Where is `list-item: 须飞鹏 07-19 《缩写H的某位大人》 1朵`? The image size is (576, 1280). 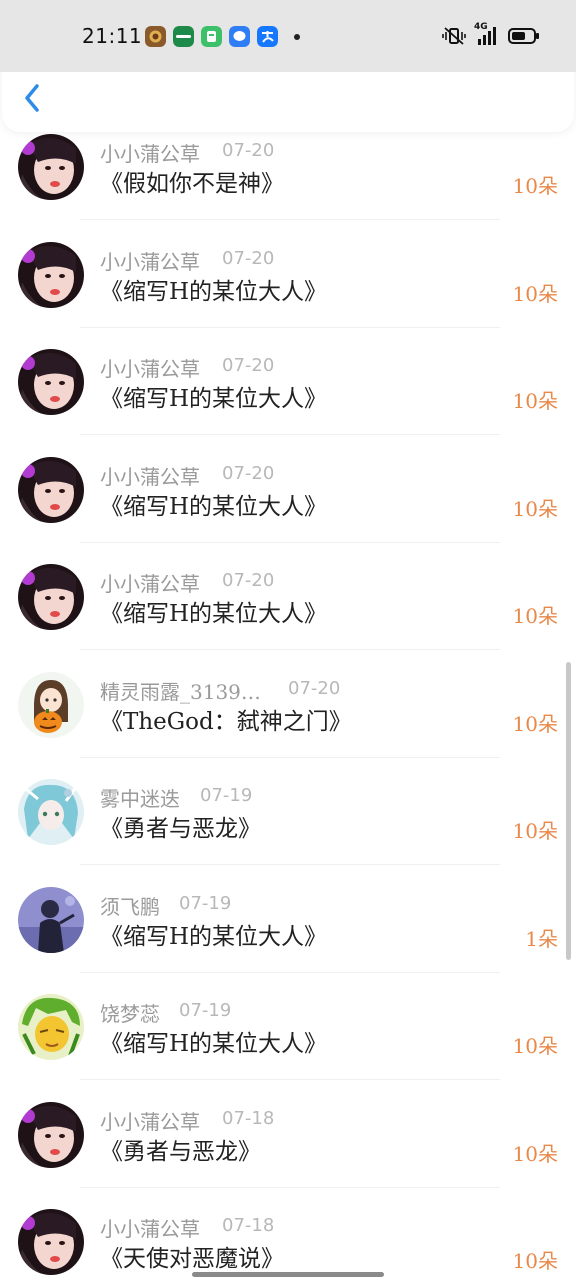
list-item: 须飞鹏 07-19 《缩写H的某位大人》 1朵 is located at coordinates (288, 919).